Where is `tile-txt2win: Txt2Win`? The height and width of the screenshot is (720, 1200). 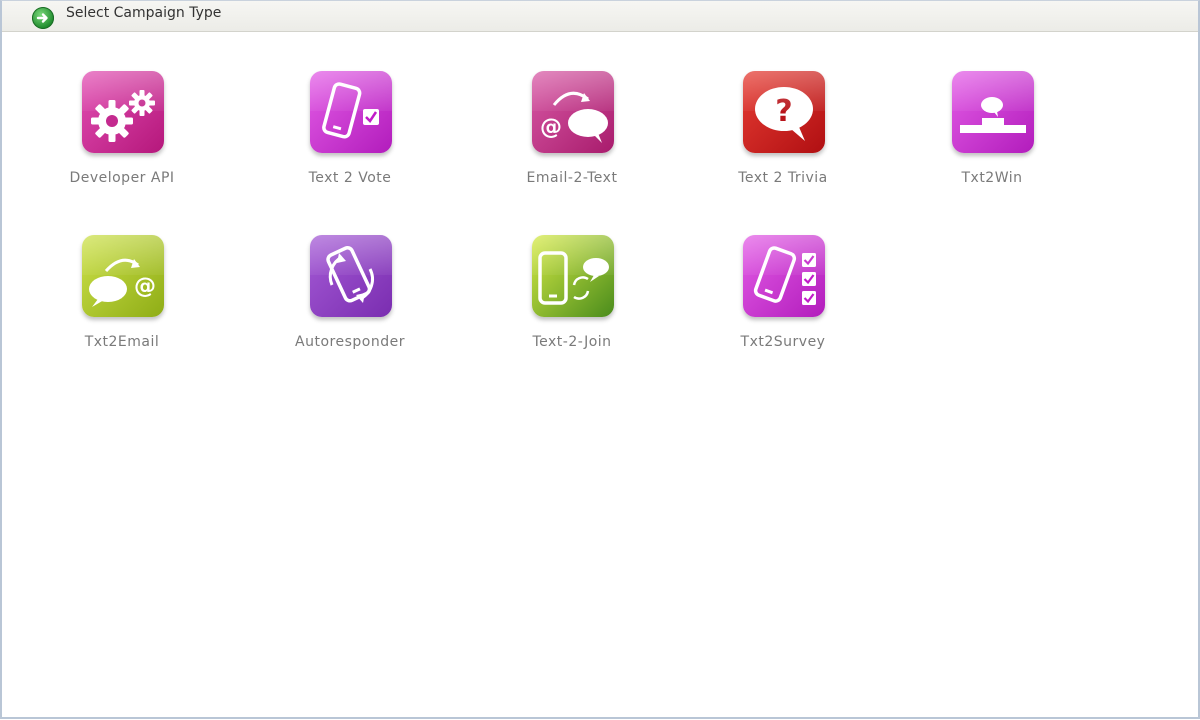 tile-txt2win: Txt2Win is located at coordinates (992, 141).